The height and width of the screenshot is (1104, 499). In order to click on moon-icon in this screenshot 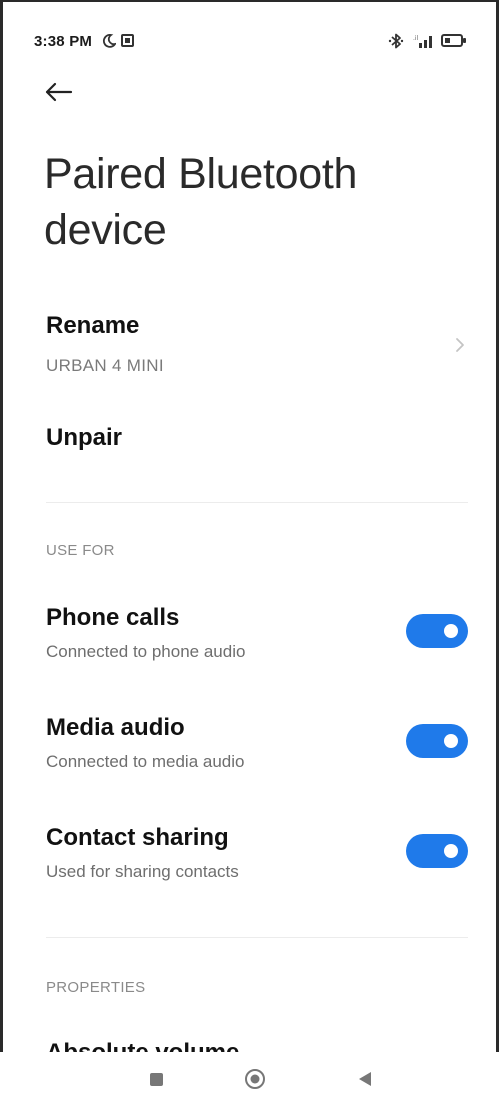, I will do `click(109, 41)`.